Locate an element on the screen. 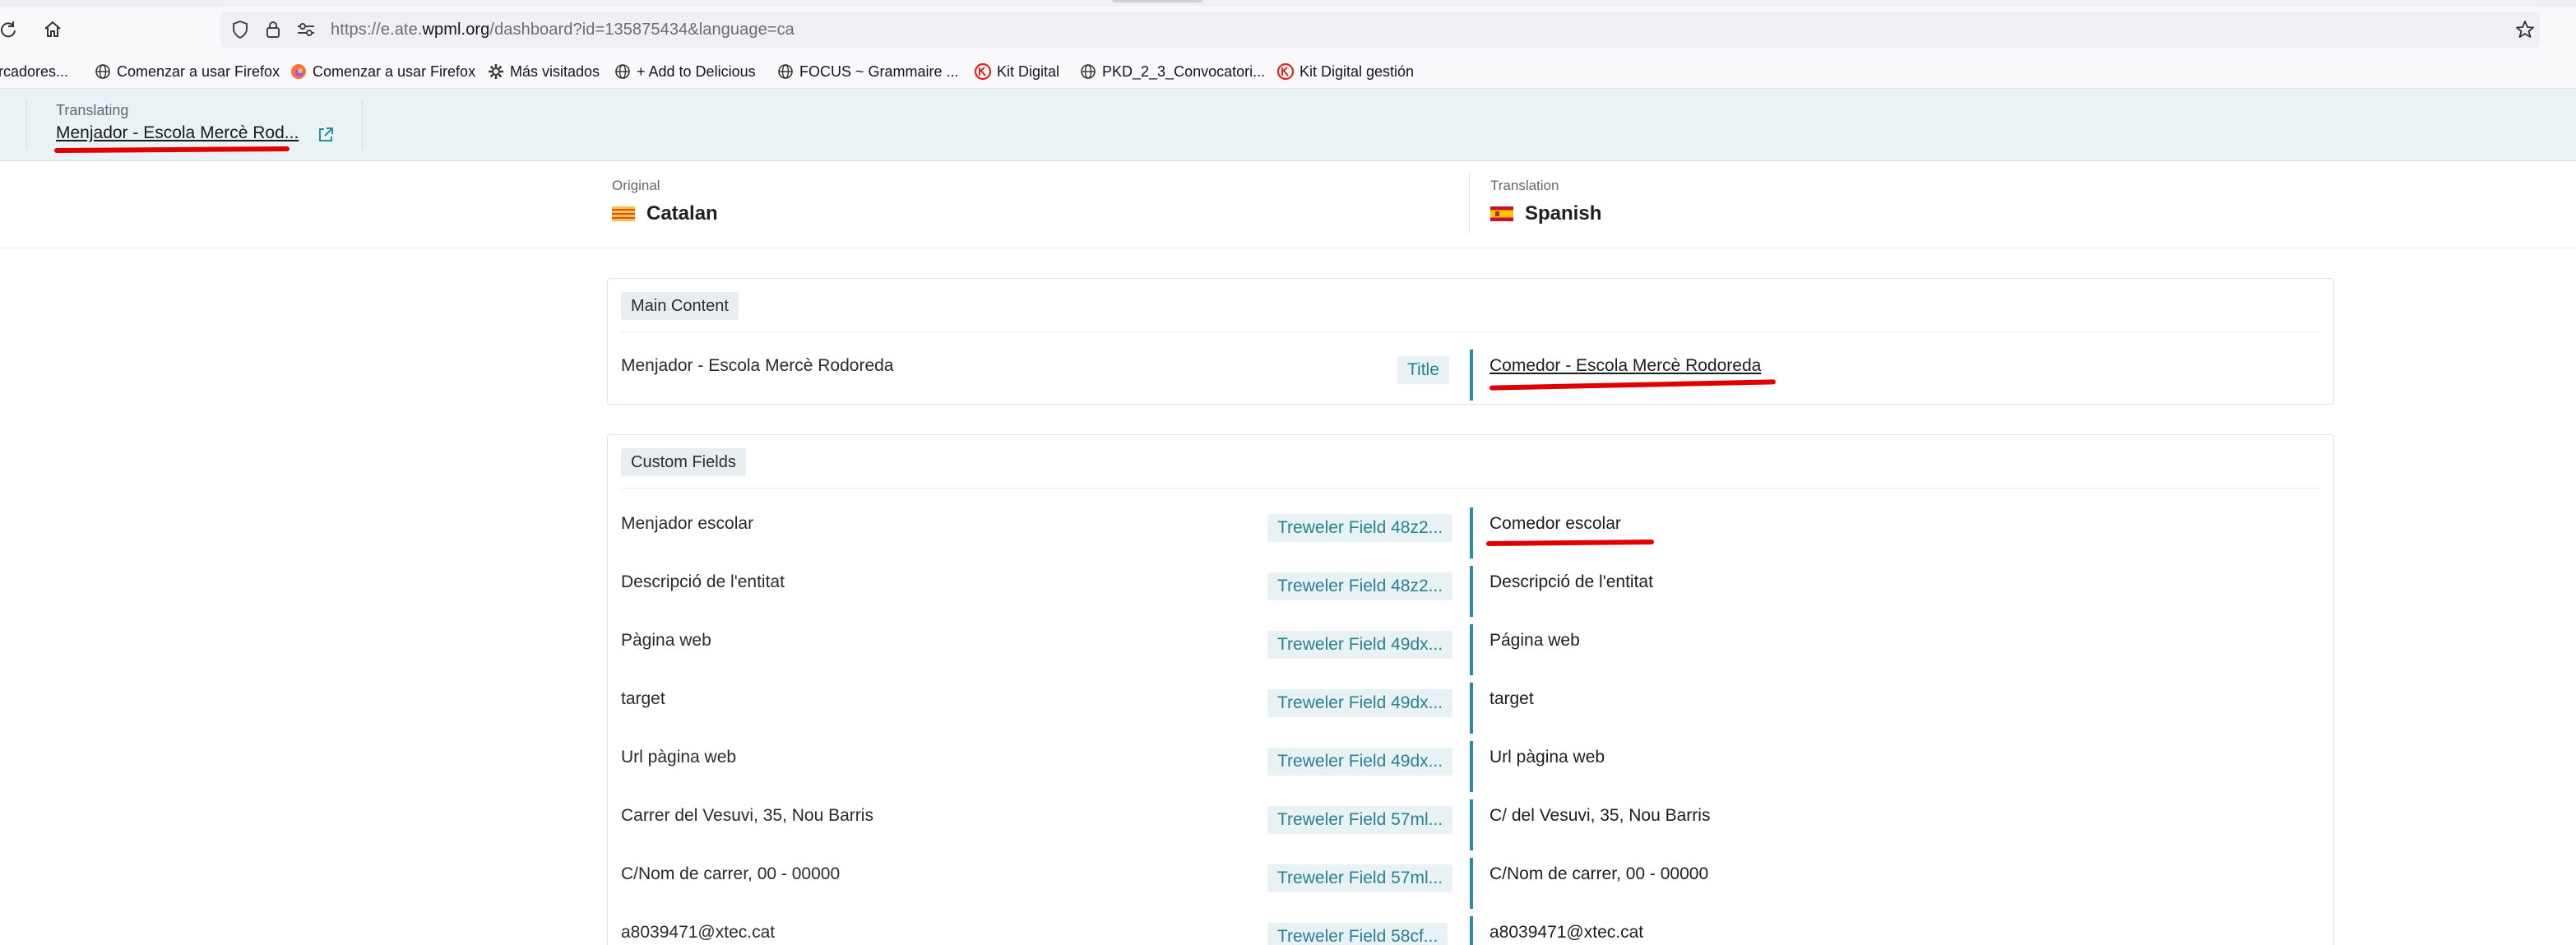 Image resolution: width=2576 pixels, height=945 pixels. firefox-icon is located at coordinates (299, 72).